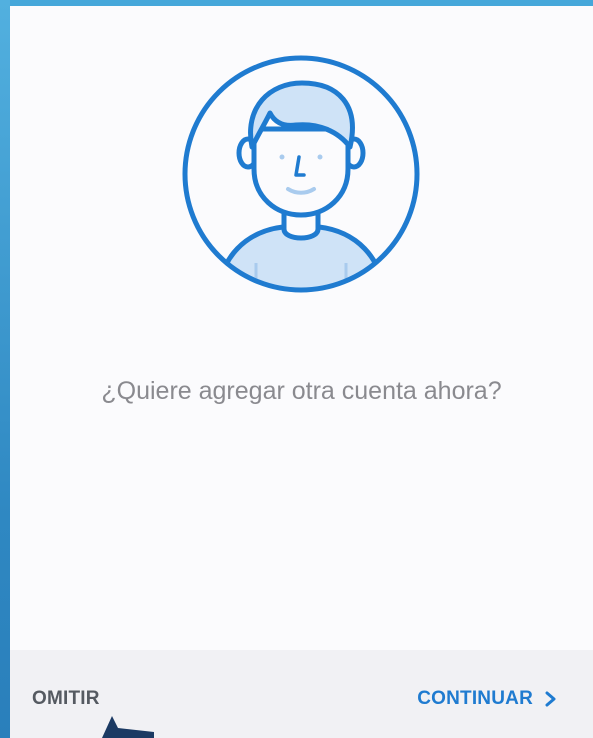  I want to click on user-avatar-icon, so click(301, 174).